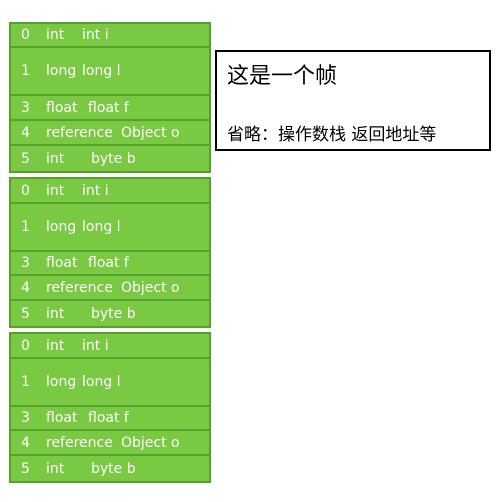 The height and width of the screenshot is (502, 502). Describe the element at coordinates (282, 76) in the screenshot. I see `note-title: 这是一个帧` at that location.